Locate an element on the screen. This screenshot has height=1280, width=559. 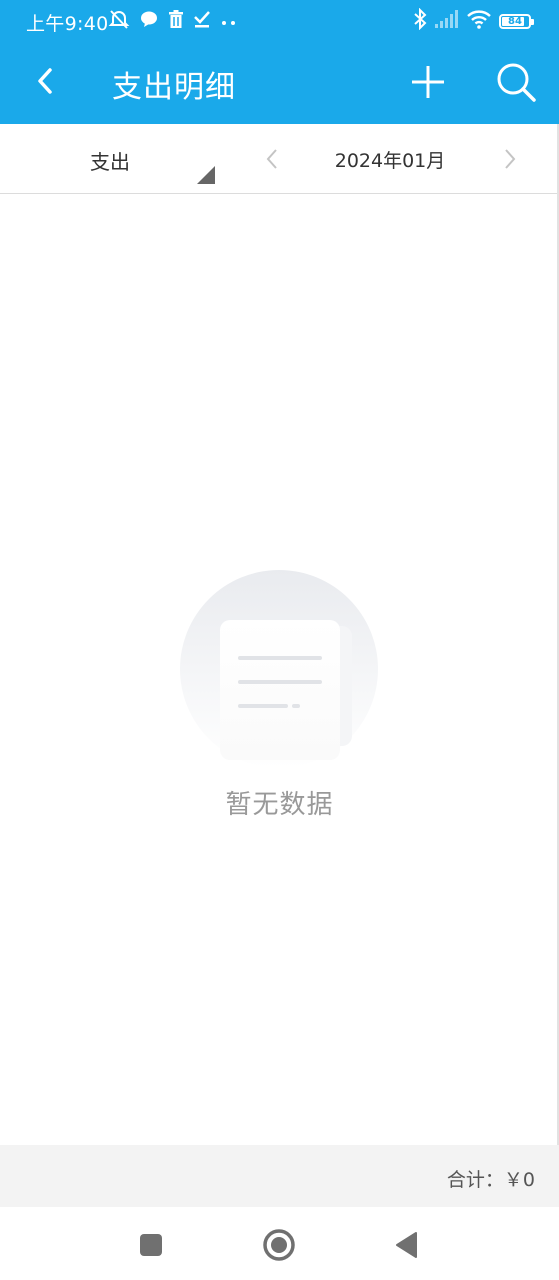
add-button is located at coordinates (428, 82).